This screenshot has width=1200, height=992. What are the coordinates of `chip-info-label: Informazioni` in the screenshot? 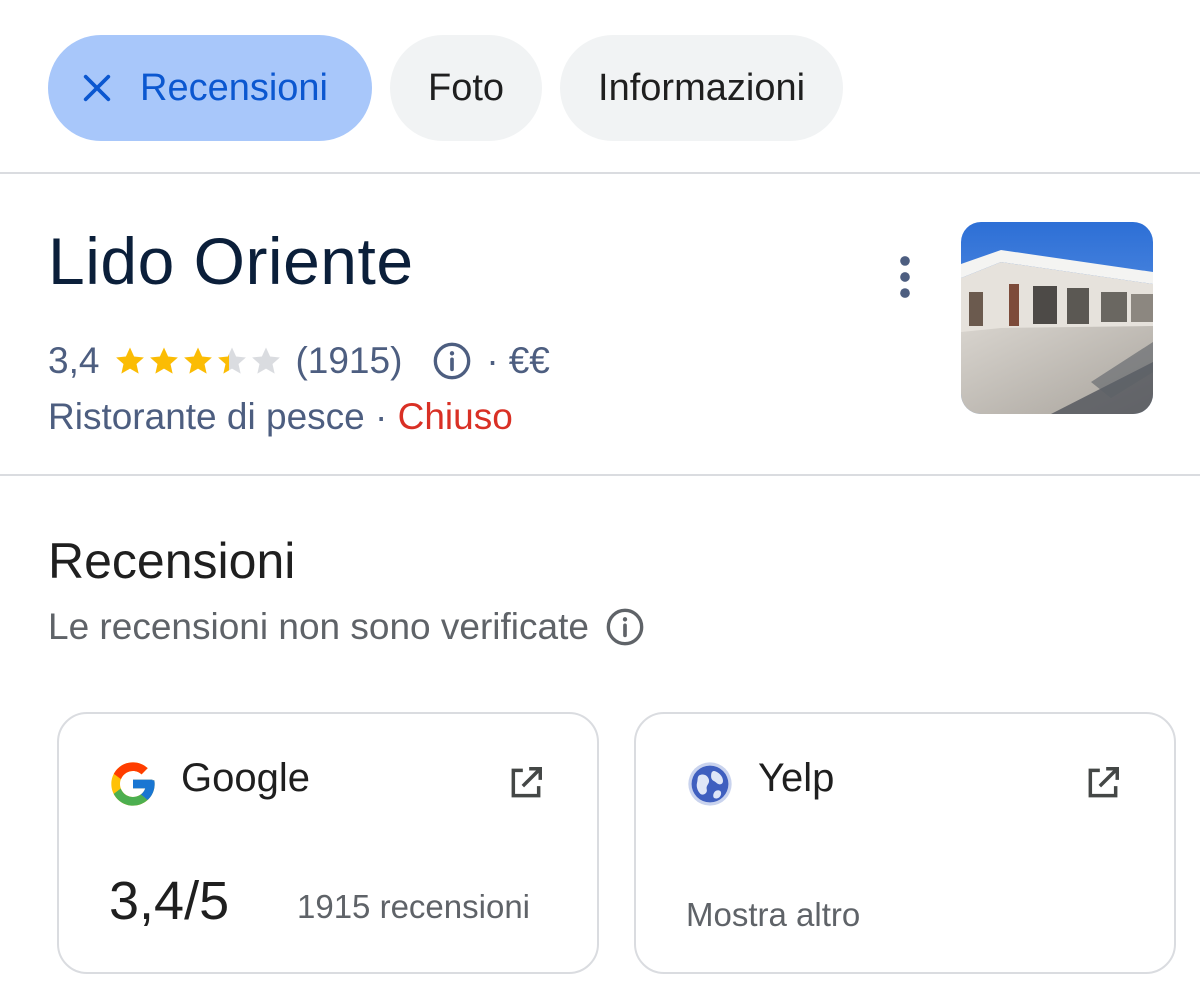 It's located at (702, 87).